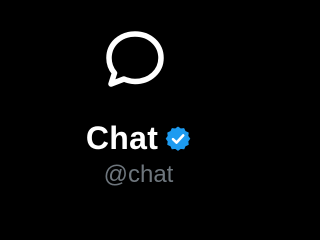 Image resolution: width=320 pixels, height=240 pixels. I want to click on name-row: Chat, so click(137, 138).